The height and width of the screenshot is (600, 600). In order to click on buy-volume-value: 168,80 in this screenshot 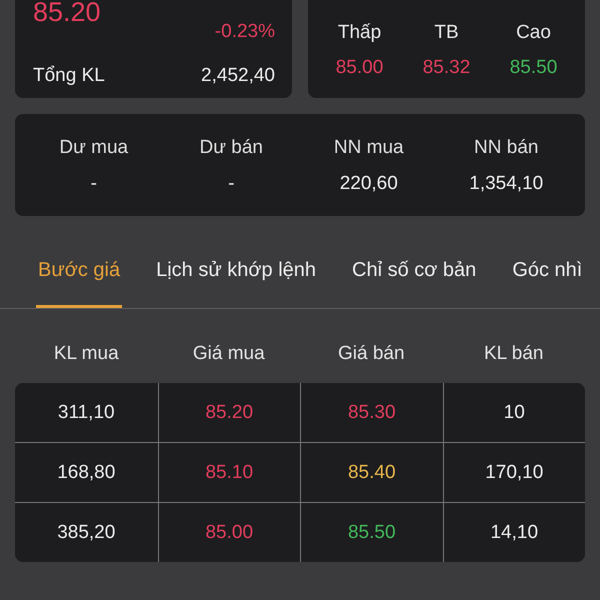, I will do `click(86, 473)`.